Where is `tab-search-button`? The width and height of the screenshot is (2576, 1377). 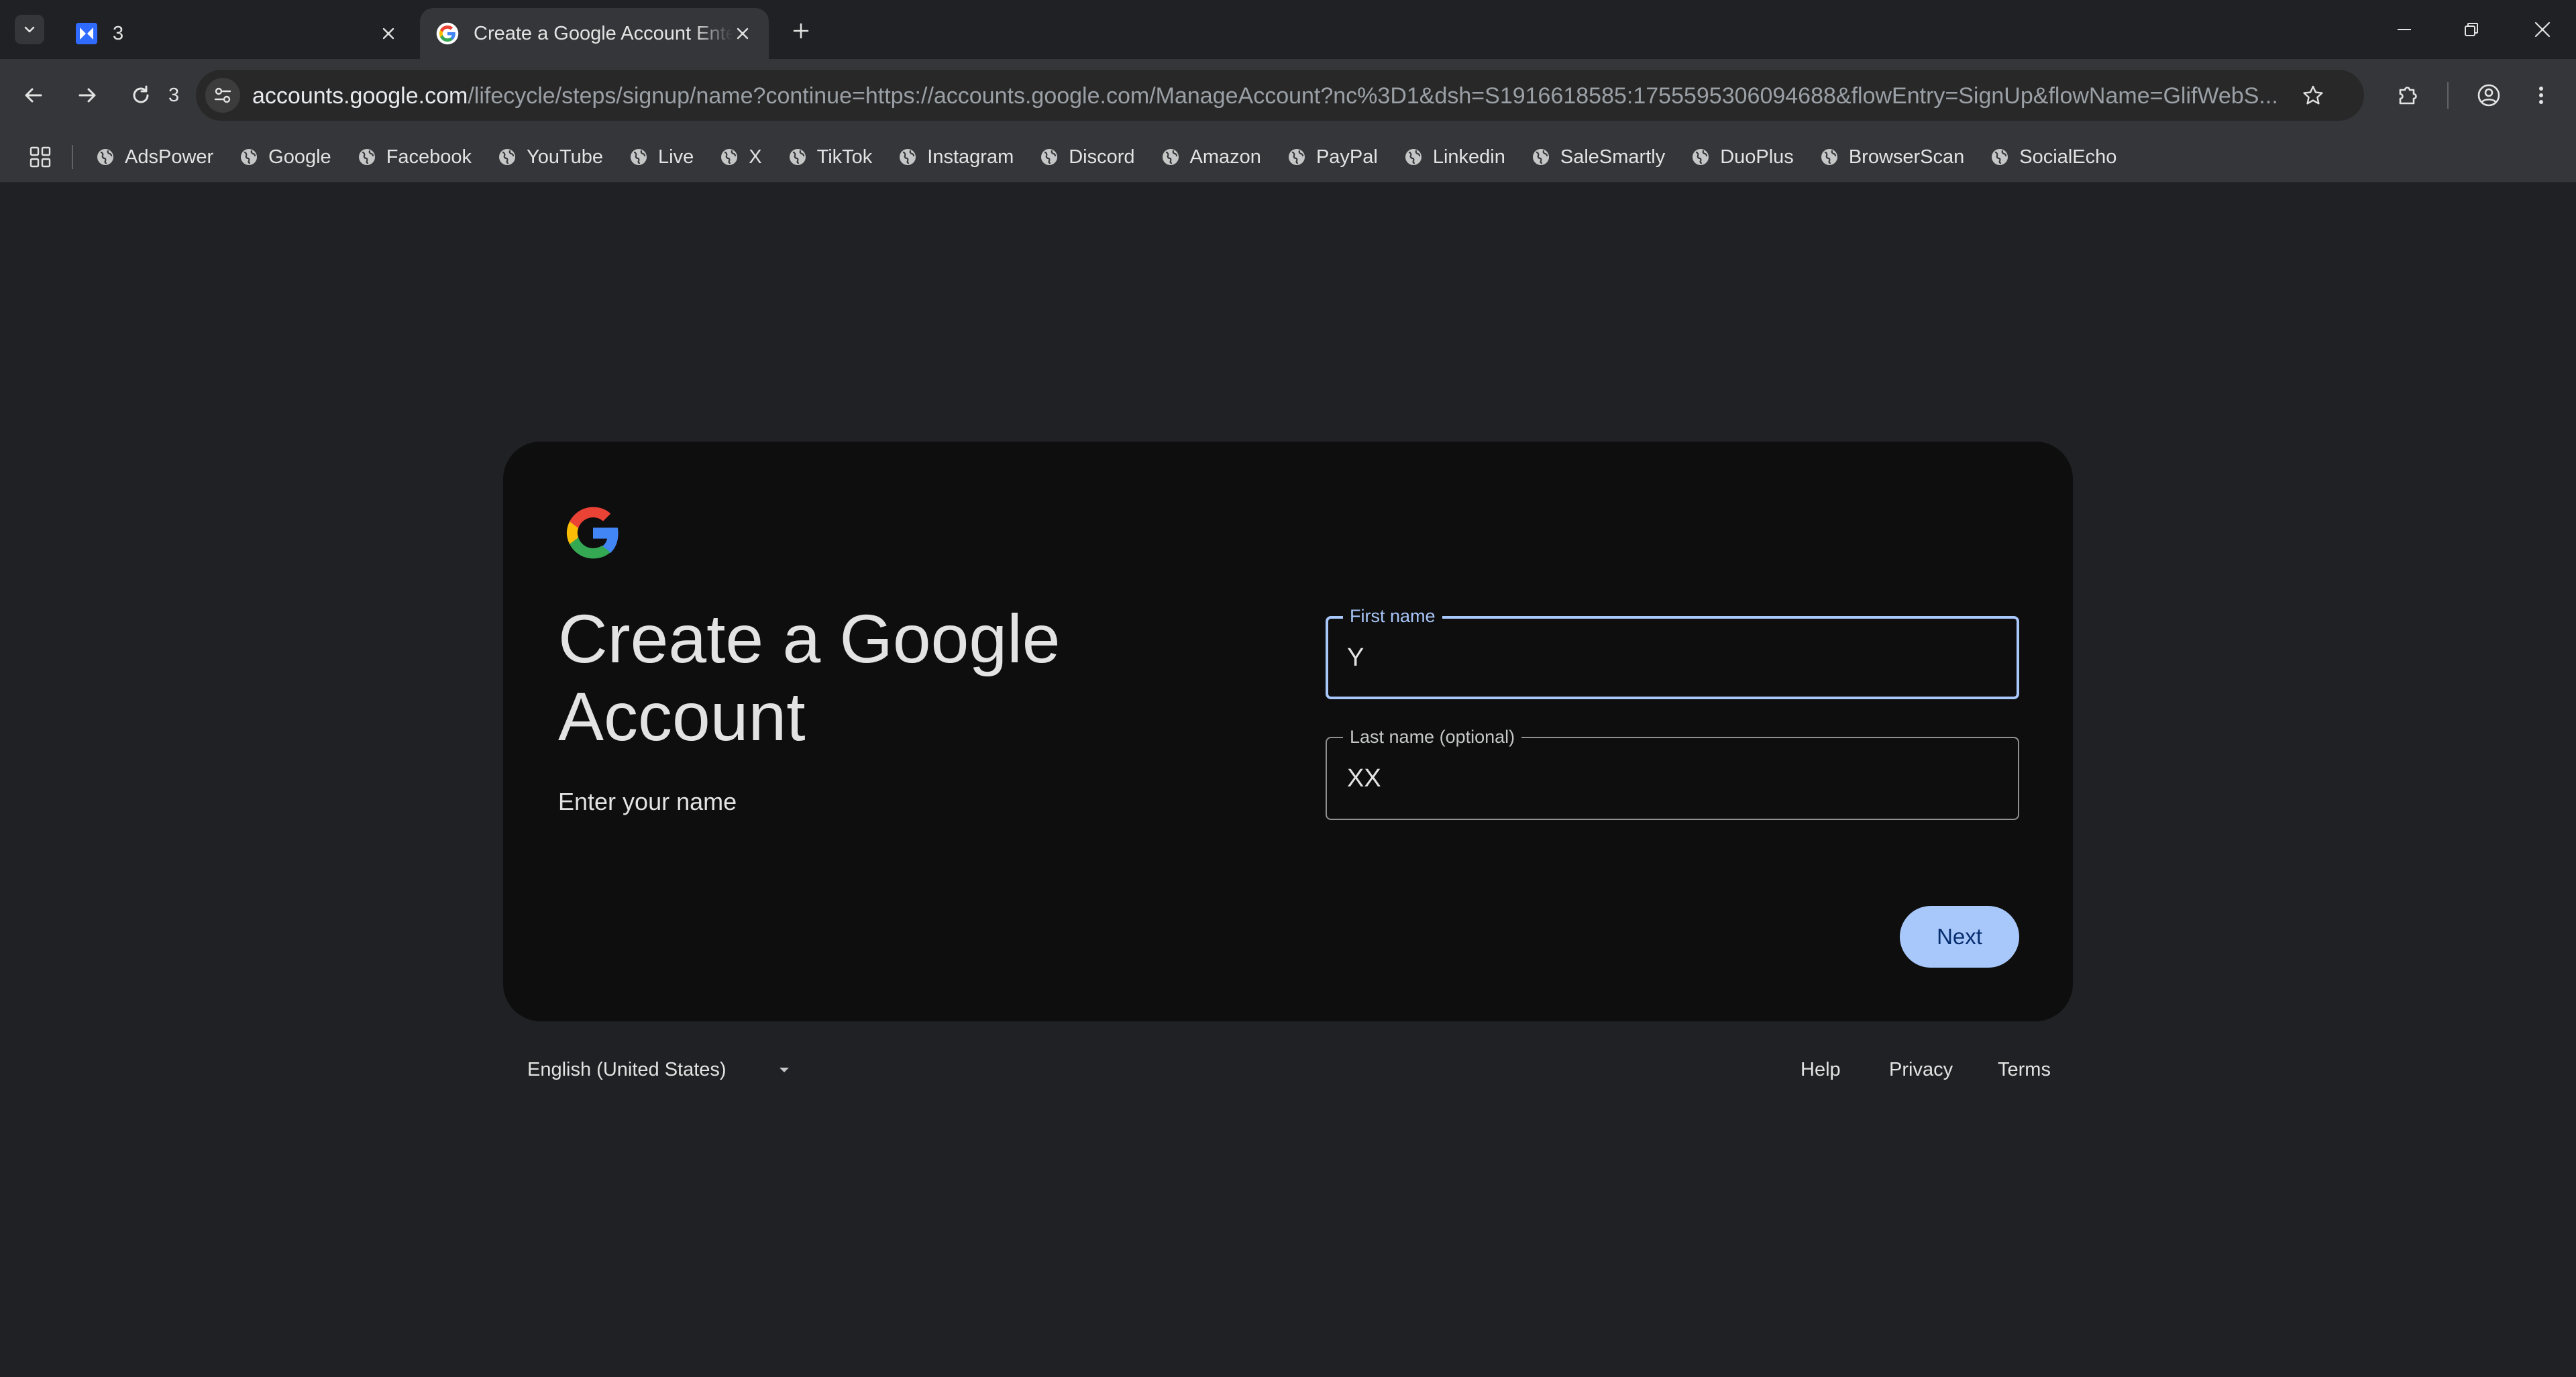
tab-search-button is located at coordinates (29, 29).